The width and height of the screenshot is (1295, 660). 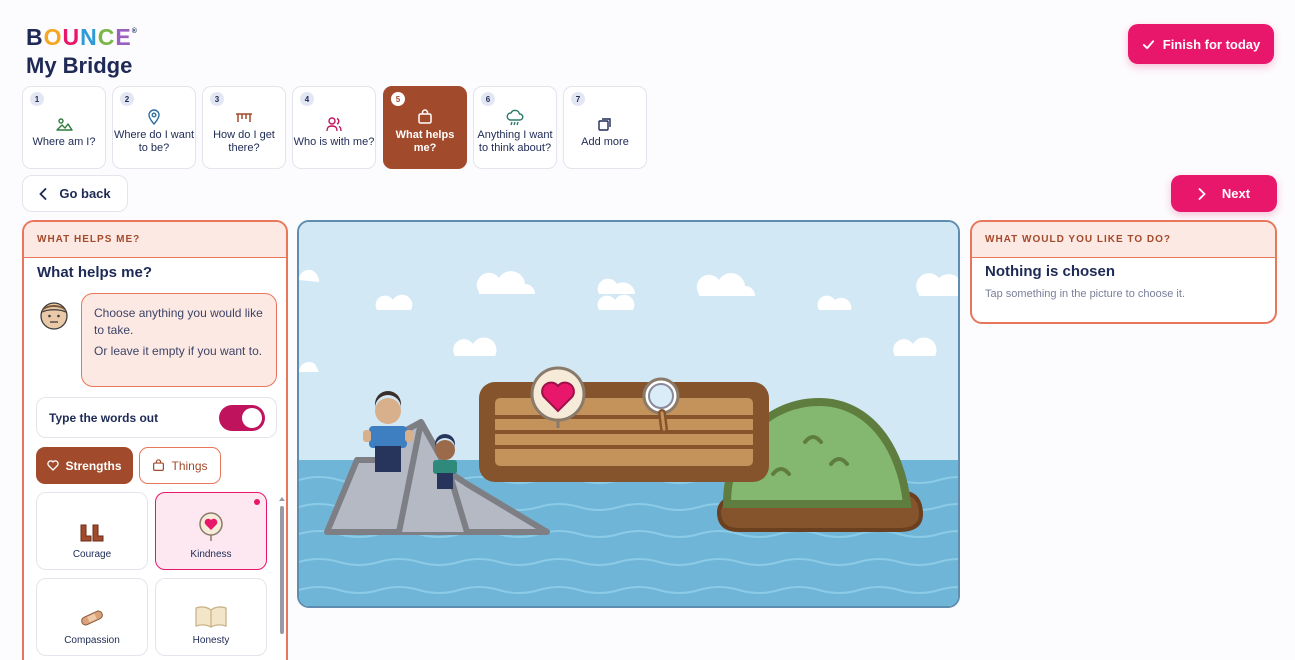 What do you see at coordinates (1123, 240) in the screenshot?
I see `panel-header: WHAT WOULD YOU LIKE TO DO?` at bounding box center [1123, 240].